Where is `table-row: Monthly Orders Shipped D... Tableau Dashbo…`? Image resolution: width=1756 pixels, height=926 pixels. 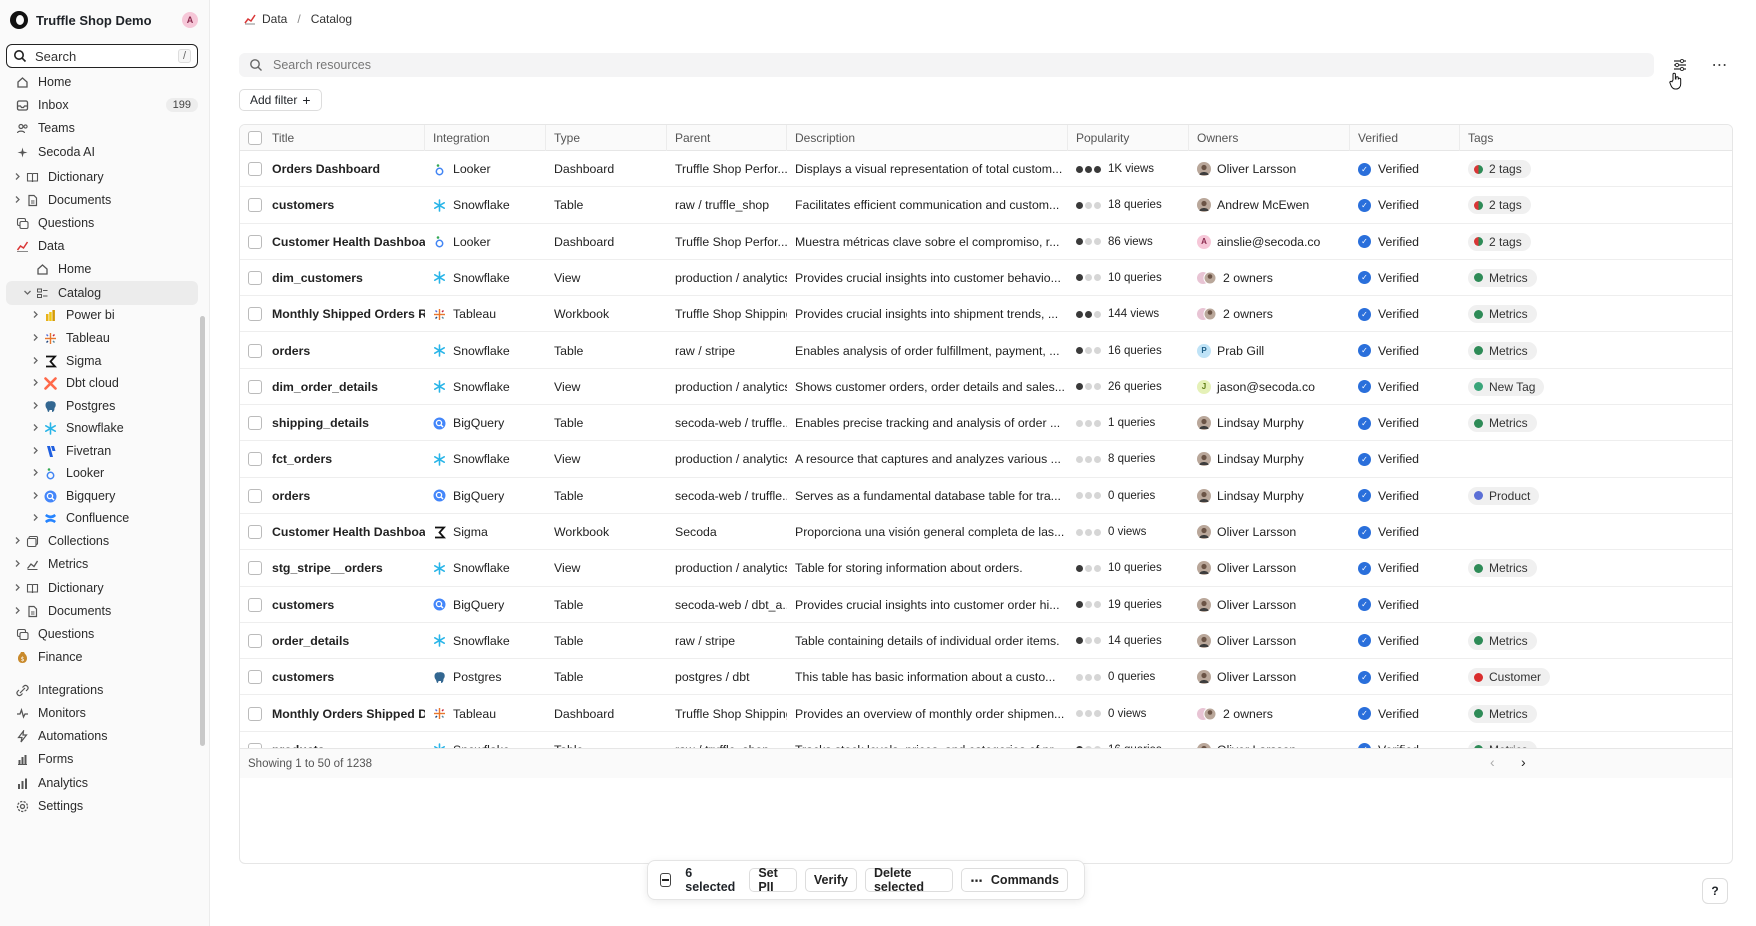 table-row: Monthly Orders Shipped D... Tableau Dashbo… is located at coordinates (986, 714).